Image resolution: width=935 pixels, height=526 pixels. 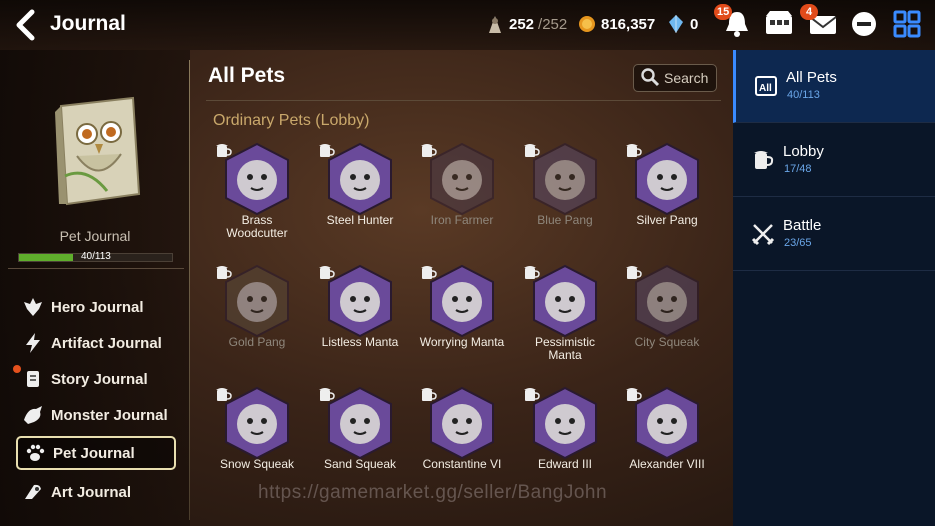 I want to click on notification-bell-icon: 15, so click(x=734, y=22).